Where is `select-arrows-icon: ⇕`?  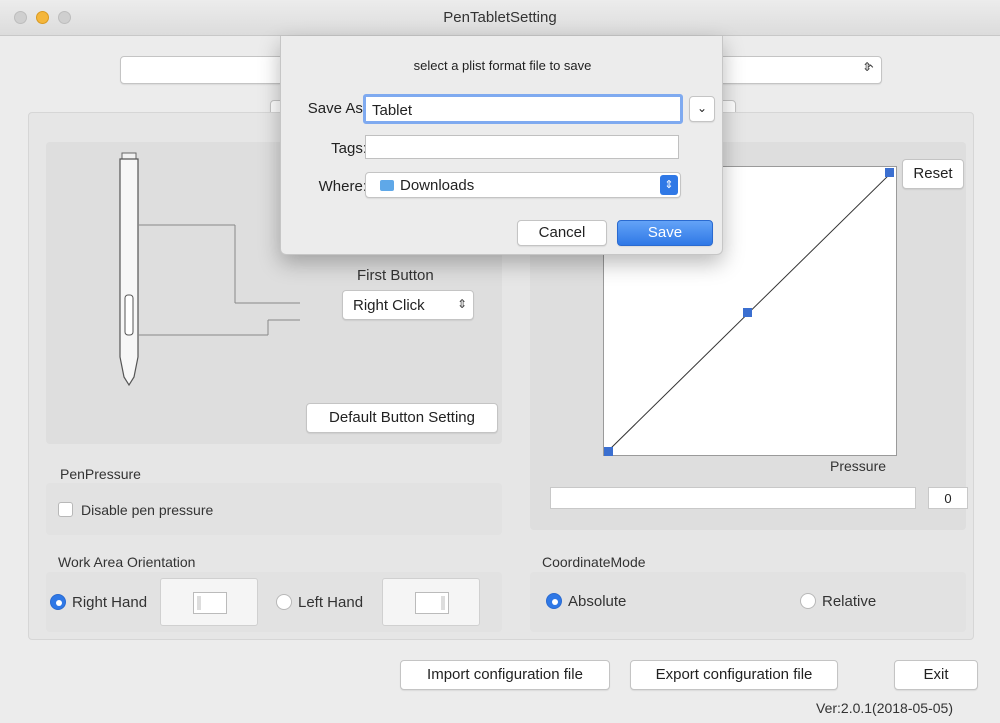
select-arrows-icon: ⇕ is located at coordinates (867, 67).